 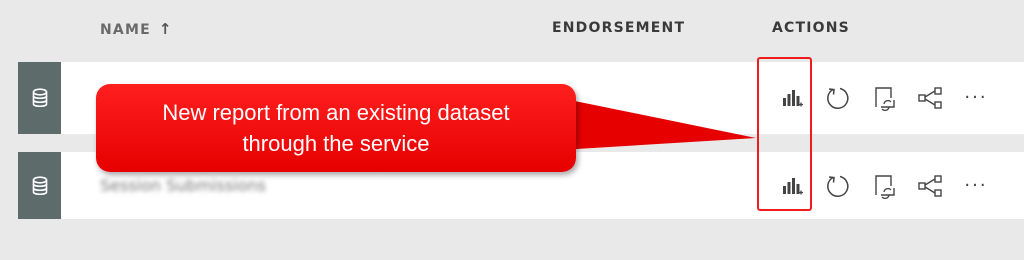 I want to click on callout-line-1: New report from an existing dataset, so click(x=336, y=112).